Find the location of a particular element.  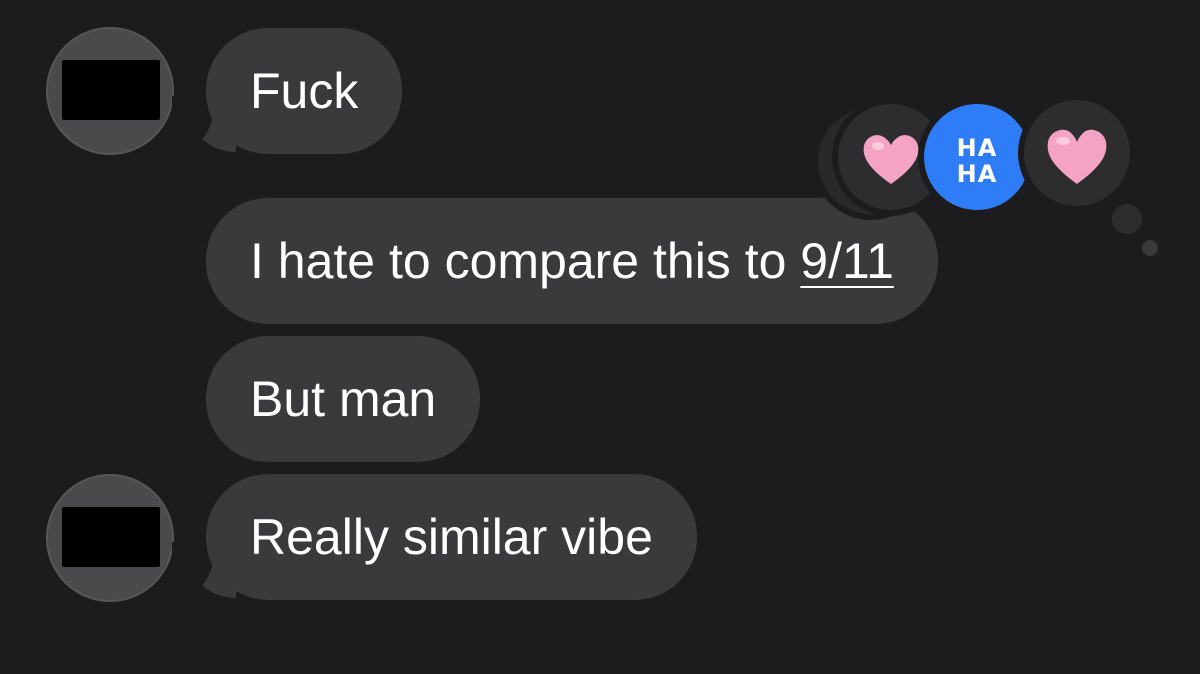

message-bubble: Really similar vibe is located at coordinates (451, 537).